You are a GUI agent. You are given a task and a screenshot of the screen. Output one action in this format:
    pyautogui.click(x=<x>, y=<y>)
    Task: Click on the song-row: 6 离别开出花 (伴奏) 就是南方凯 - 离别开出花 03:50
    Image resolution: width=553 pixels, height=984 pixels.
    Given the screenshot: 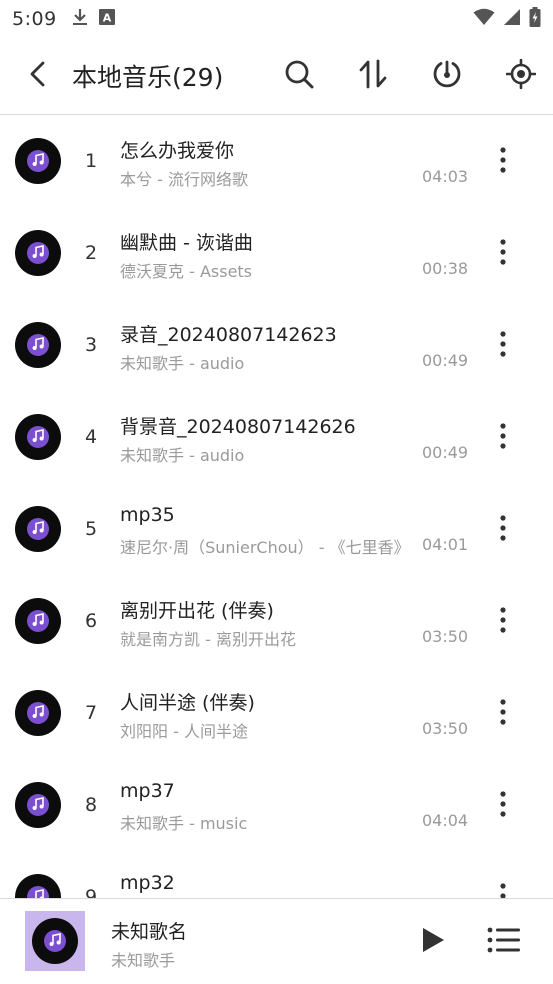 What is the action you would take?
    pyautogui.click(x=276, y=622)
    